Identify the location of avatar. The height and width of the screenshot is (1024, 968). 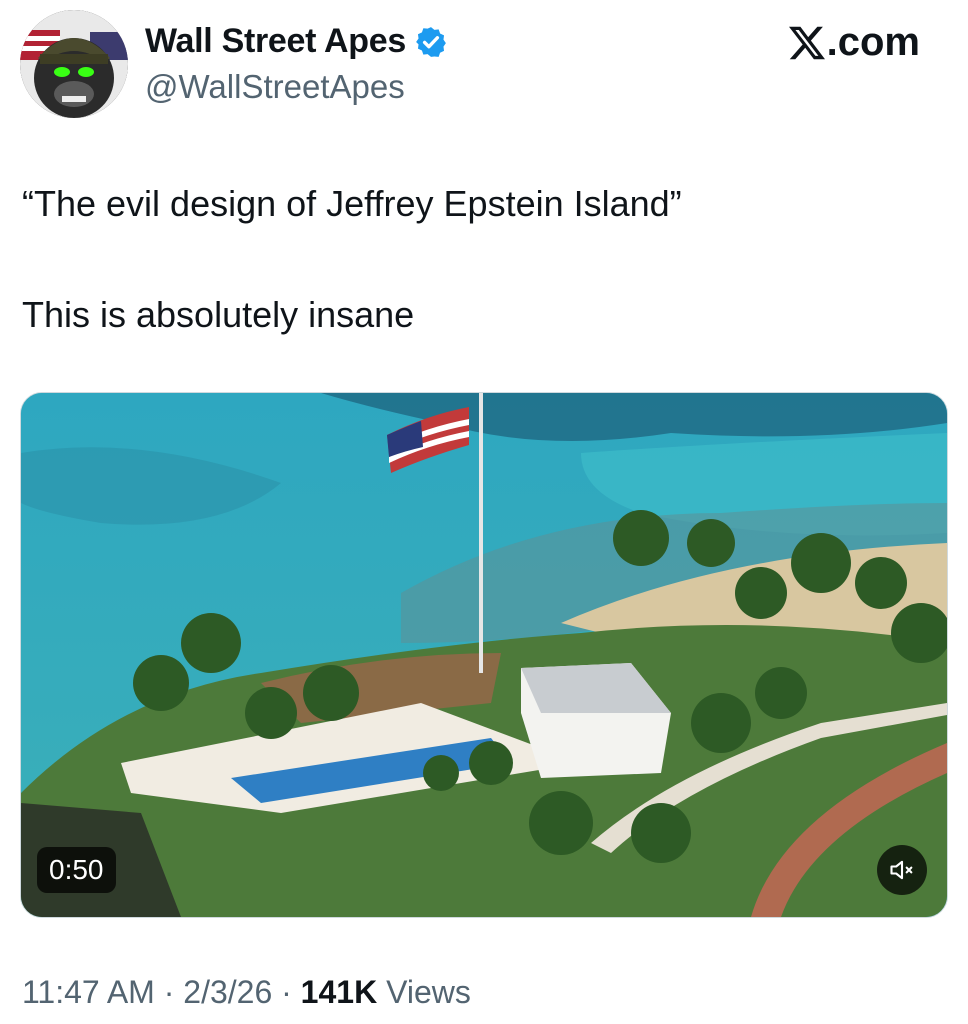
(74, 64).